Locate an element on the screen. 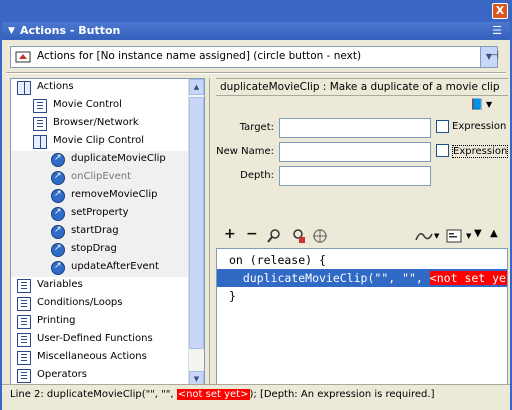 This screenshot has height=410, width=512. status-suffix: ); [Depth: An expression is required.] is located at coordinates (342, 394).